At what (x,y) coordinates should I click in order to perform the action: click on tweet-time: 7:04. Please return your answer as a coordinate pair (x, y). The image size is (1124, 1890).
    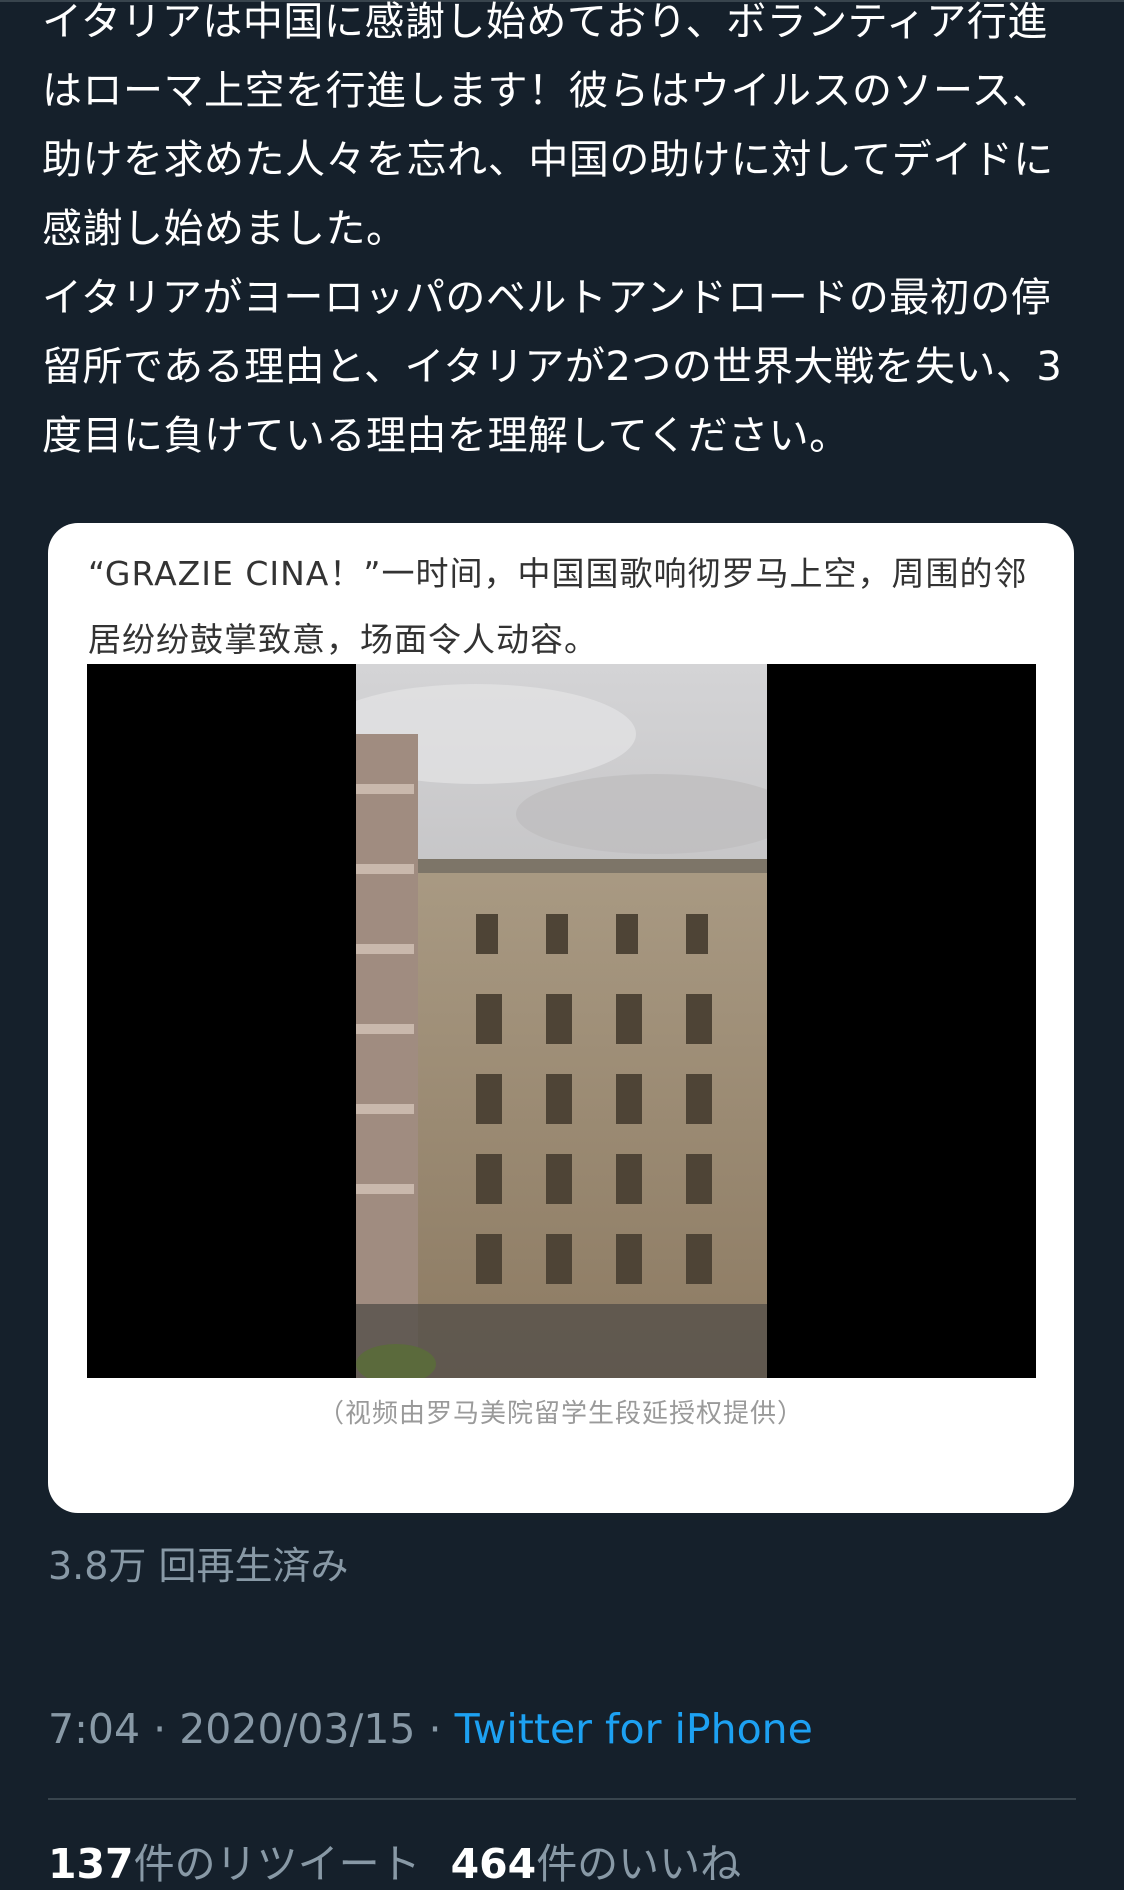
    Looking at the image, I should click on (94, 1729).